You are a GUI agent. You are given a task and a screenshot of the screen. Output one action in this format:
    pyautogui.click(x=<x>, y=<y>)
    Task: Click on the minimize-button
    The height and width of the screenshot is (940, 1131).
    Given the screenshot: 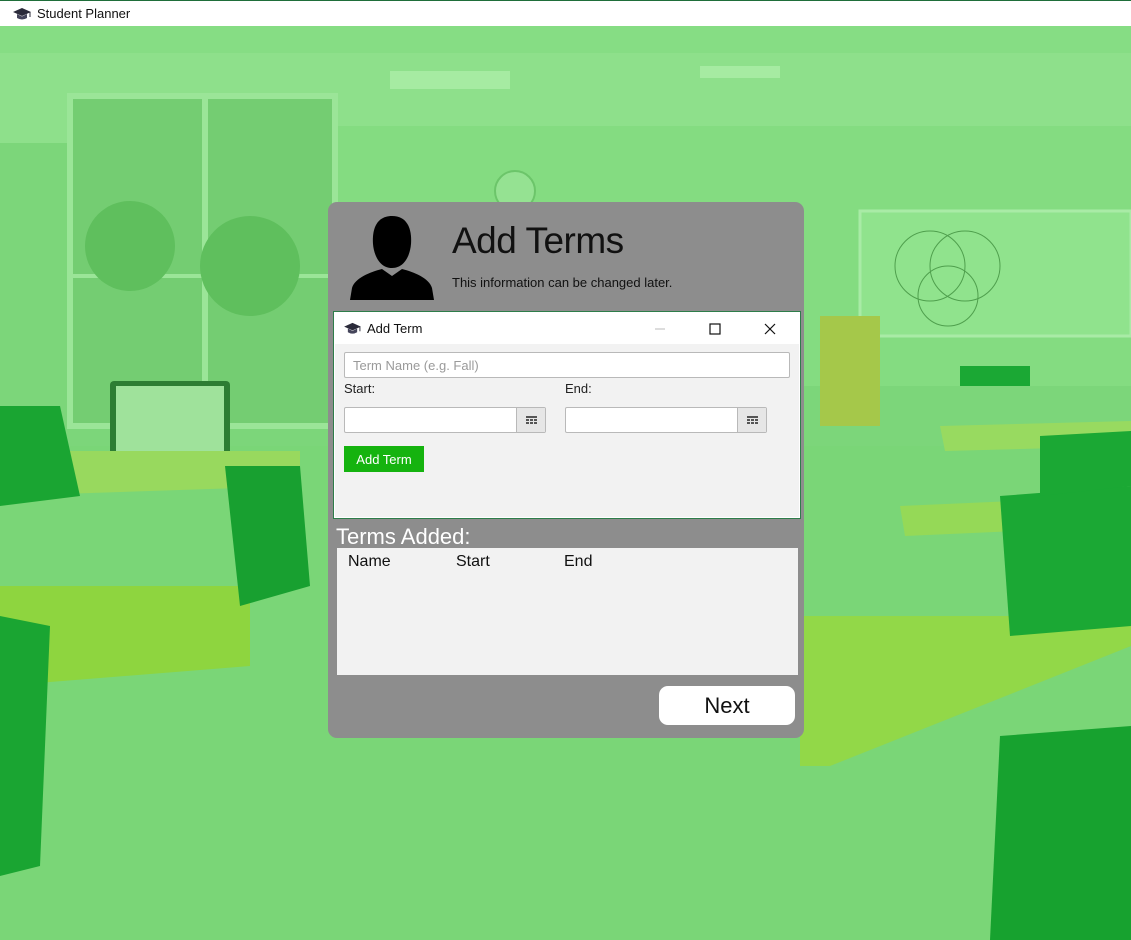 What is the action you would take?
    pyautogui.click(x=660, y=328)
    